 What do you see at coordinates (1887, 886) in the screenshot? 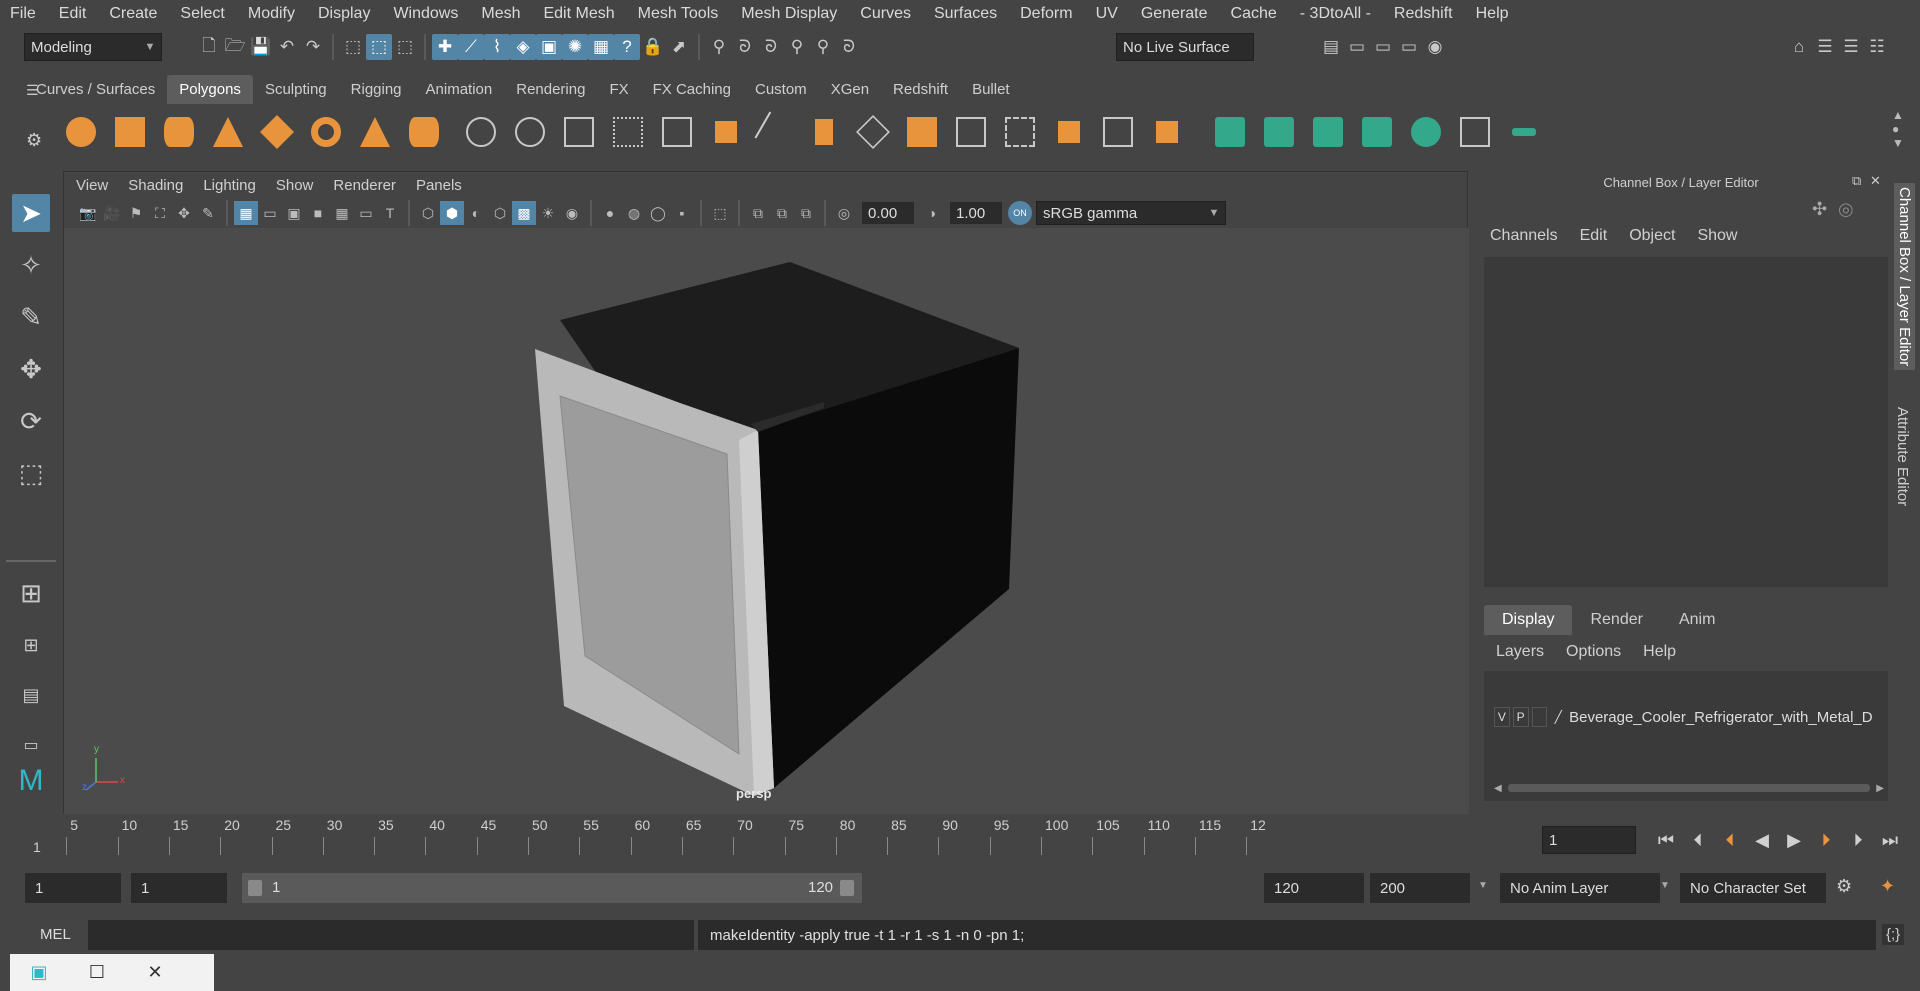
I see `character-icon: ✦` at bounding box center [1887, 886].